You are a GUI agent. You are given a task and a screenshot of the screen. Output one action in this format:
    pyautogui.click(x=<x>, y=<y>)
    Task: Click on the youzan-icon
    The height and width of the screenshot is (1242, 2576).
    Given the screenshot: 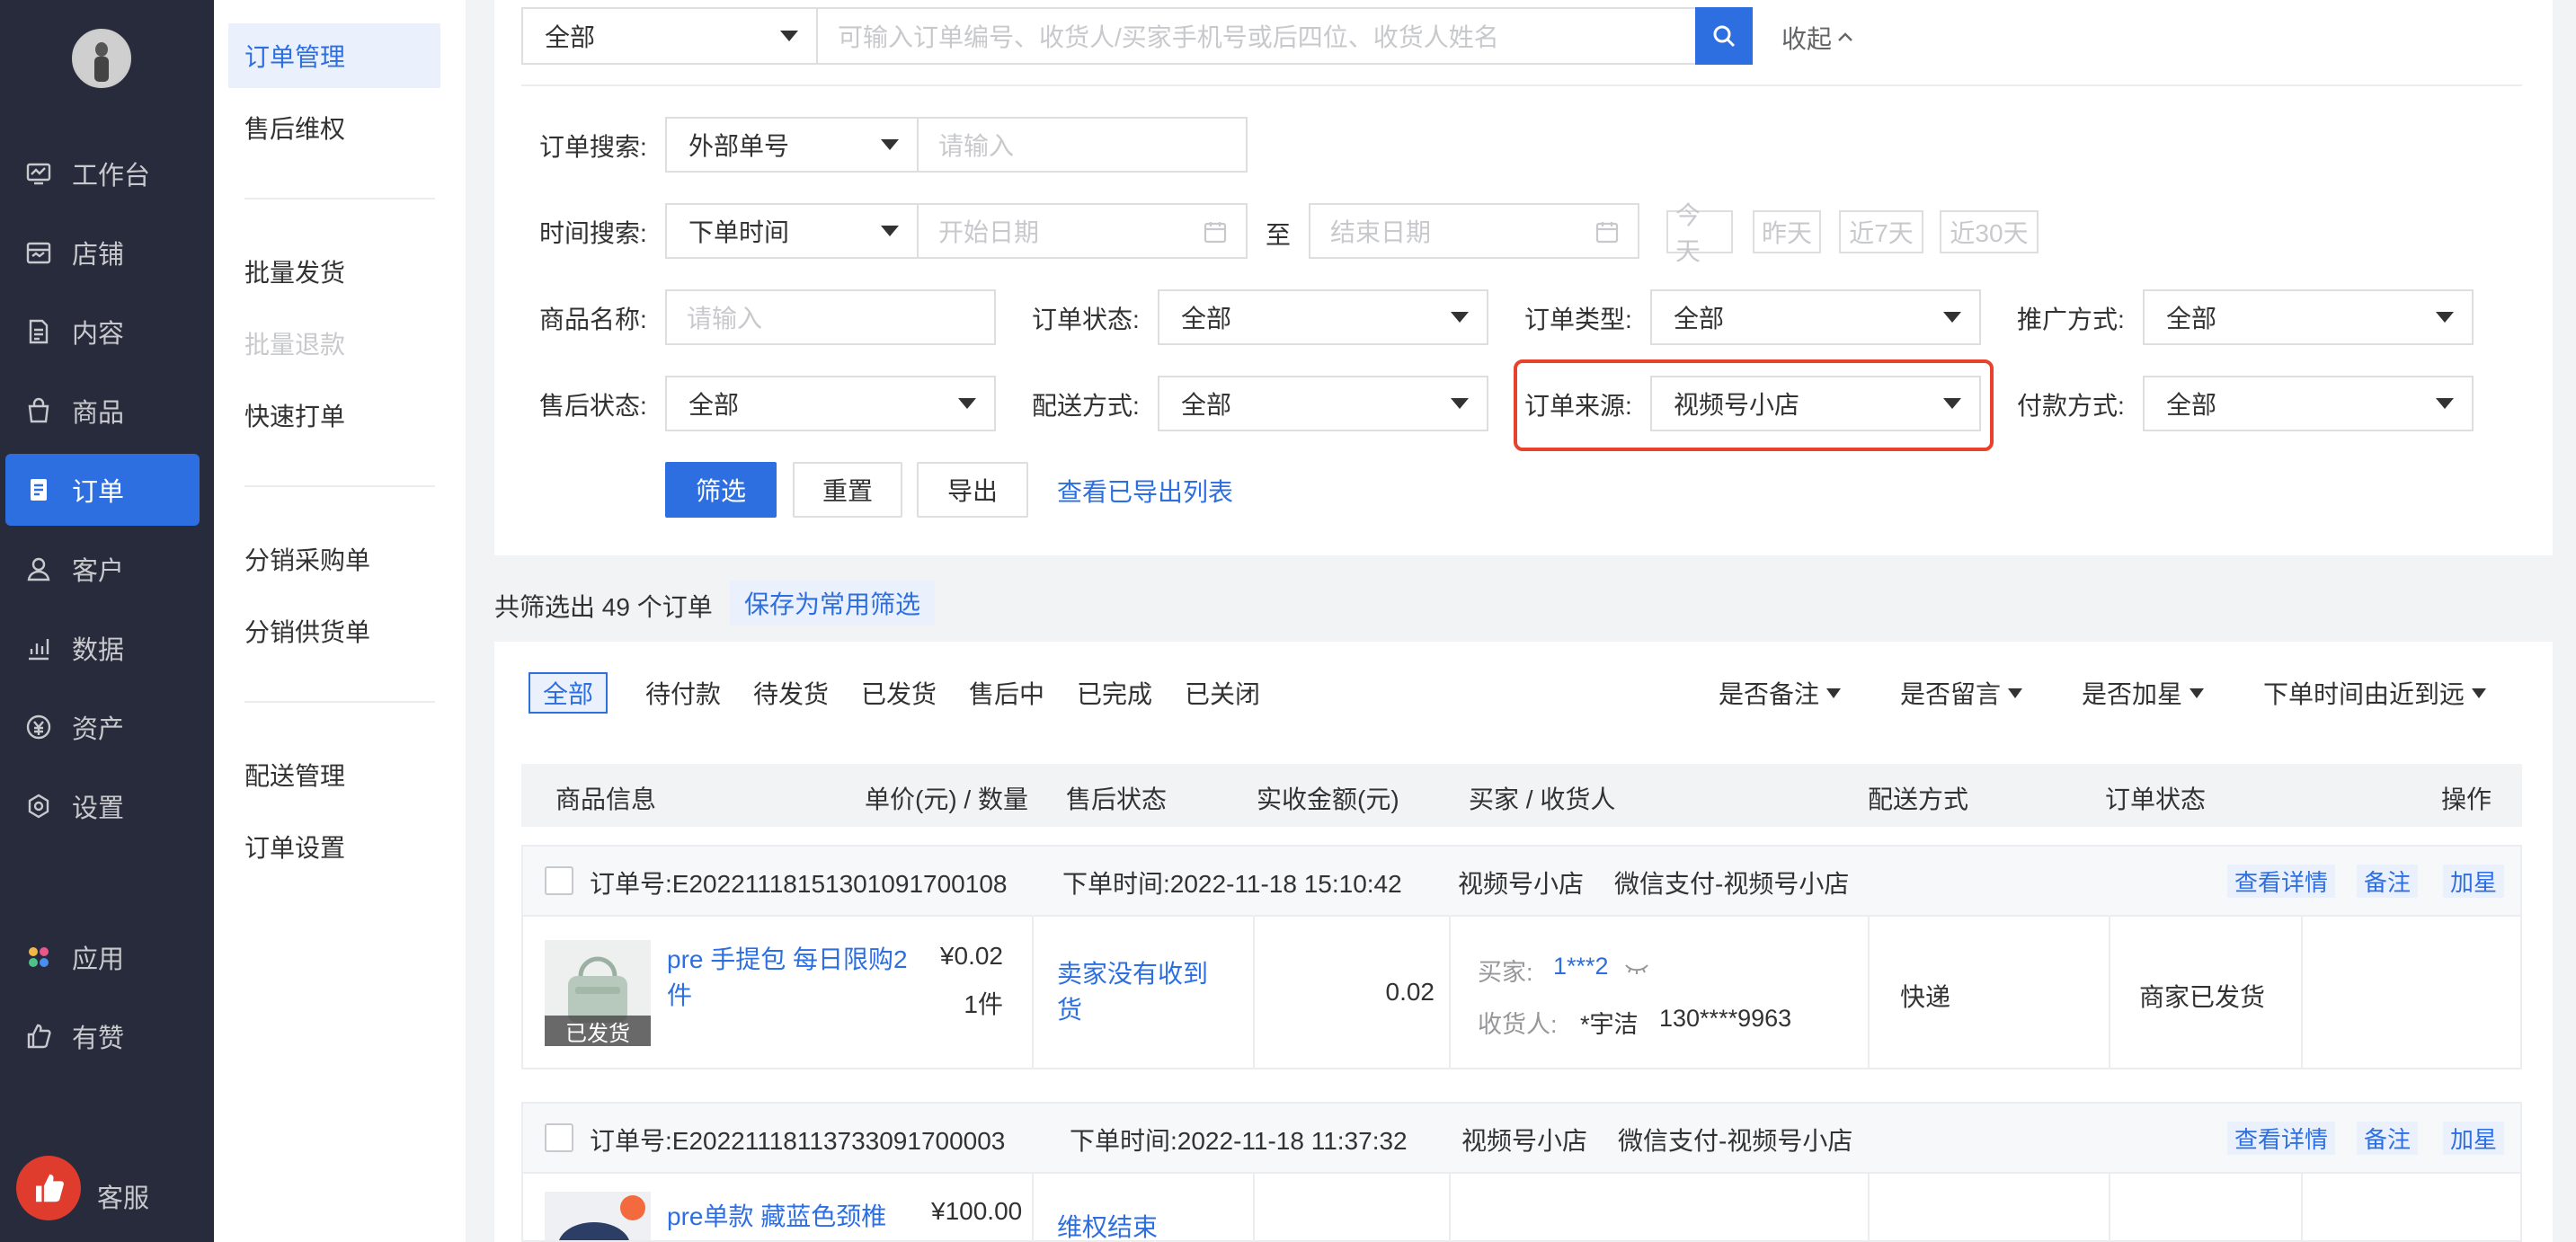 What is the action you would take?
    pyautogui.click(x=38, y=1036)
    